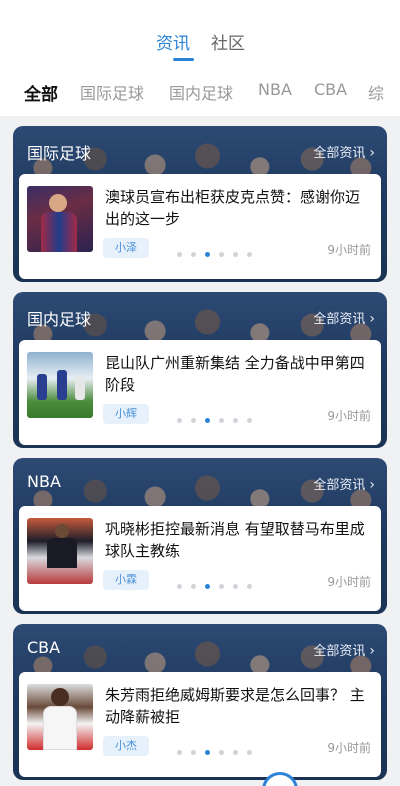 This screenshot has height=786, width=400. Describe the element at coordinates (112, 92) in the screenshot. I see `category-intl-football: 国际足球` at that location.